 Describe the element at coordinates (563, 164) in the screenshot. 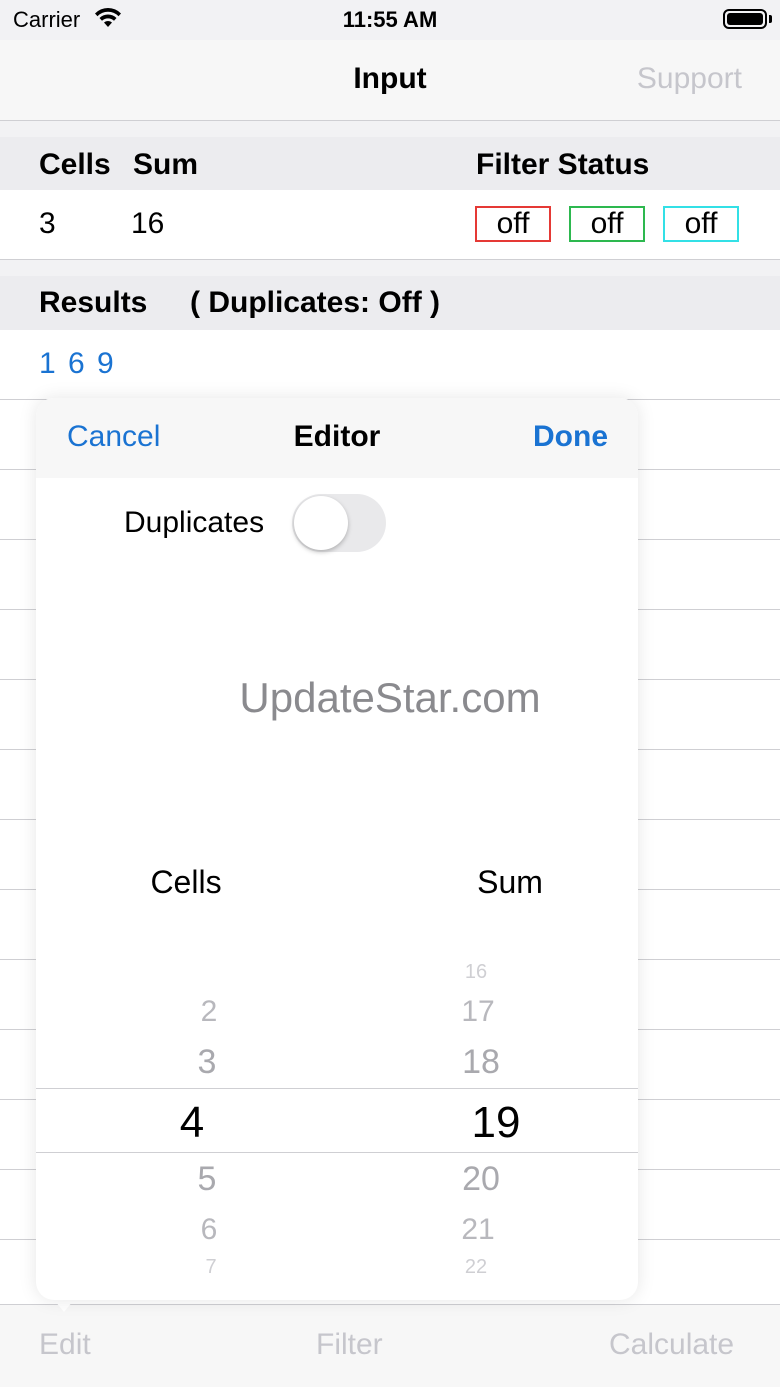

I see `filter-status-header: Filter Status` at that location.